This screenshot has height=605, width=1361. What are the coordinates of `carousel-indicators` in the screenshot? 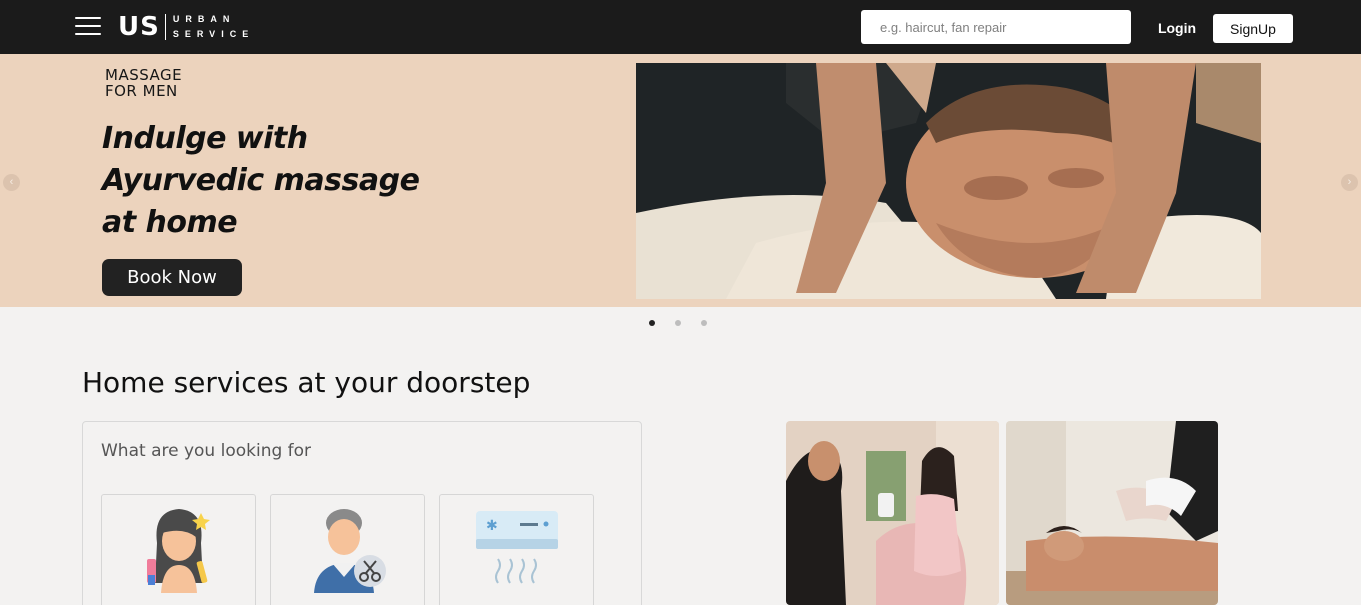 It's located at (678, 323).